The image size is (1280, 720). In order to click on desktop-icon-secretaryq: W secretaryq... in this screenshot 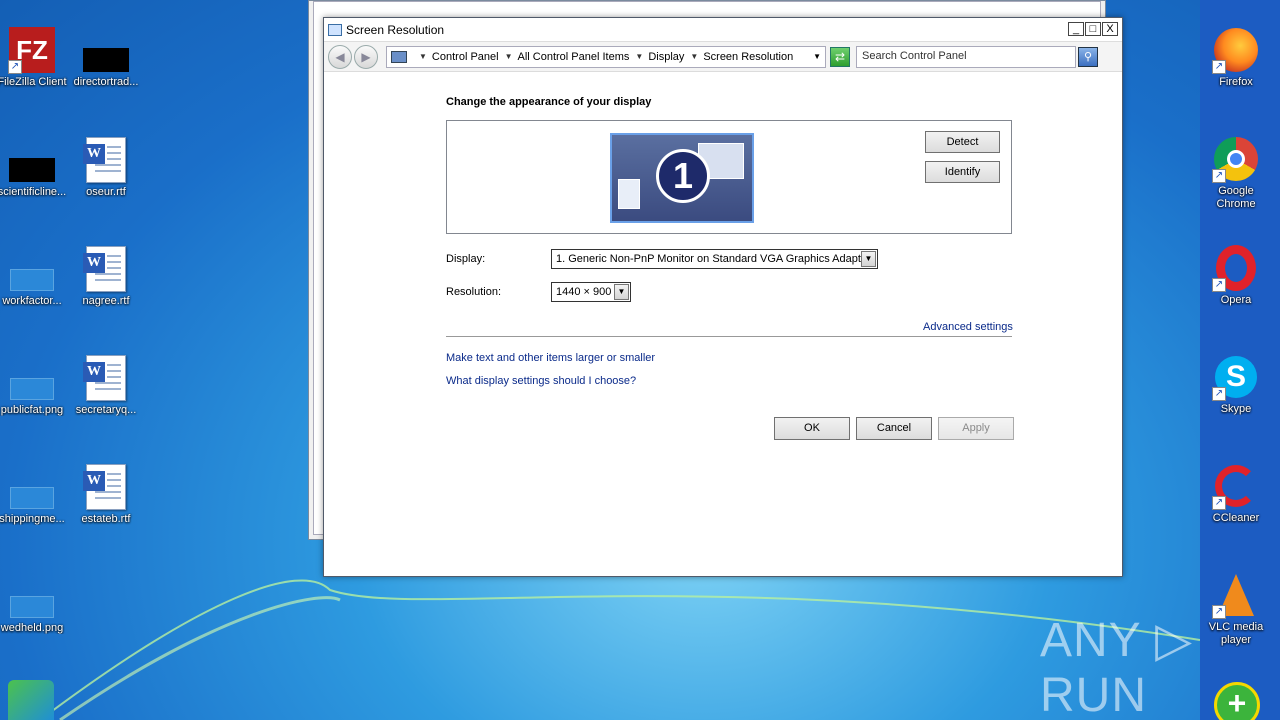, I will do `click(106, 385)`.